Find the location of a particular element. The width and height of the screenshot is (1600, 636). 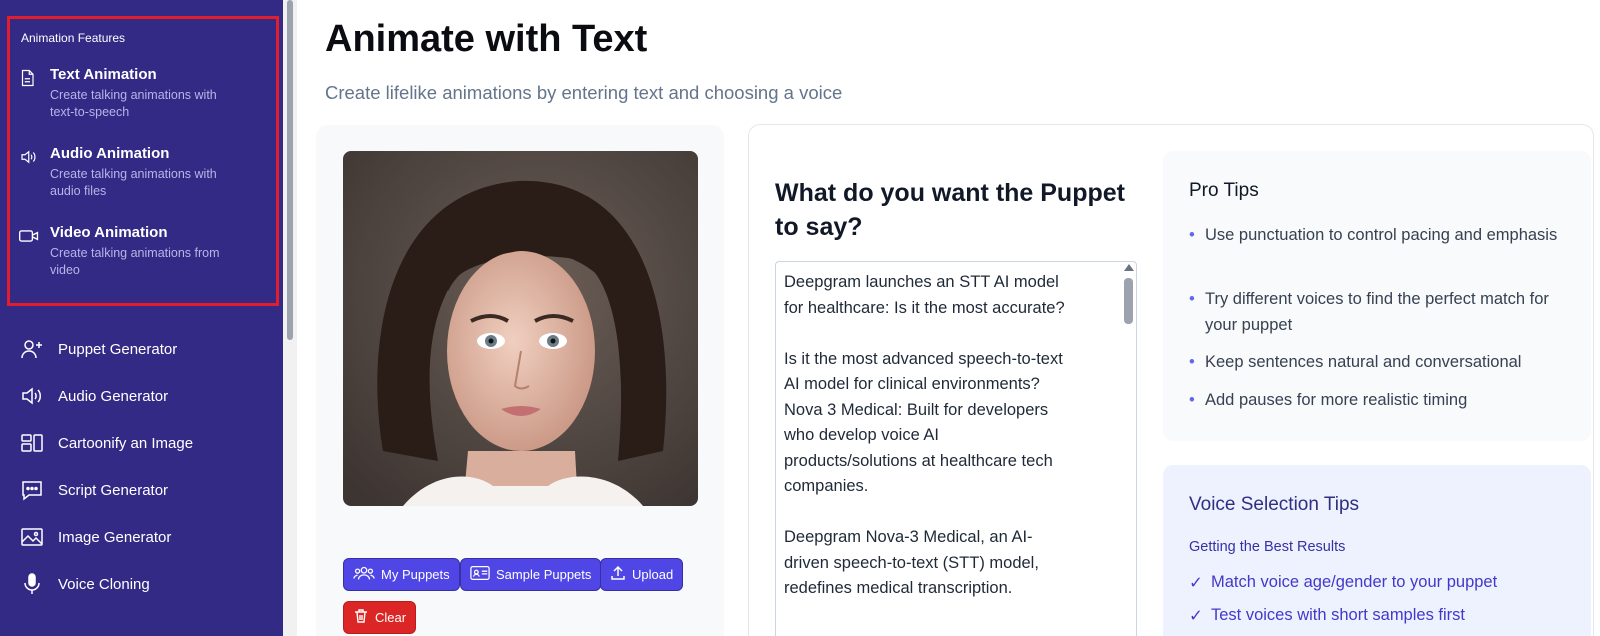

sidebar-item-label: Video Animation is located at coordinates (109, 232).